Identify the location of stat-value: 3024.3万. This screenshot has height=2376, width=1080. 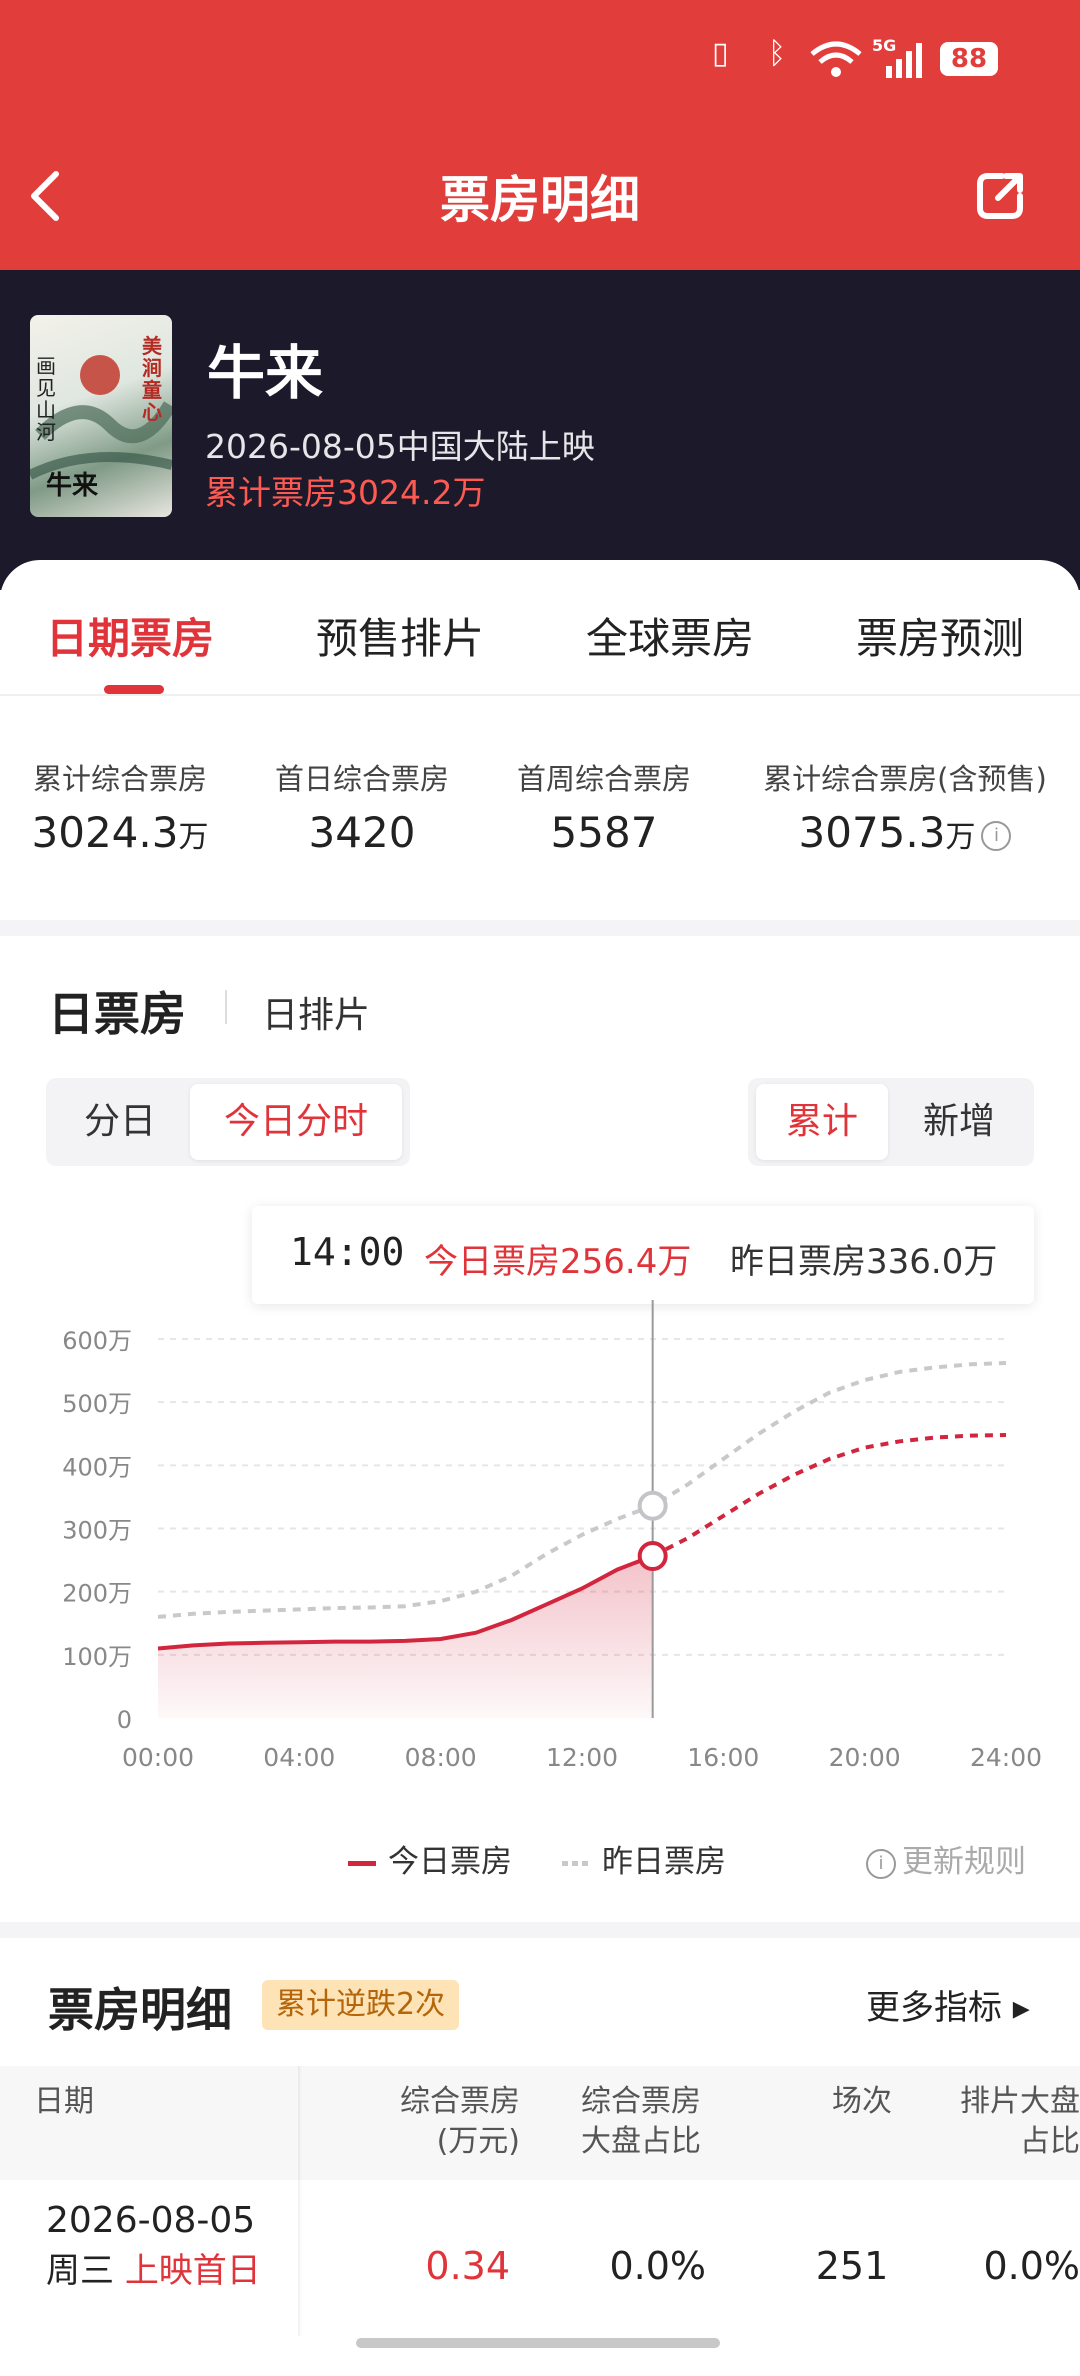
(120, 832).